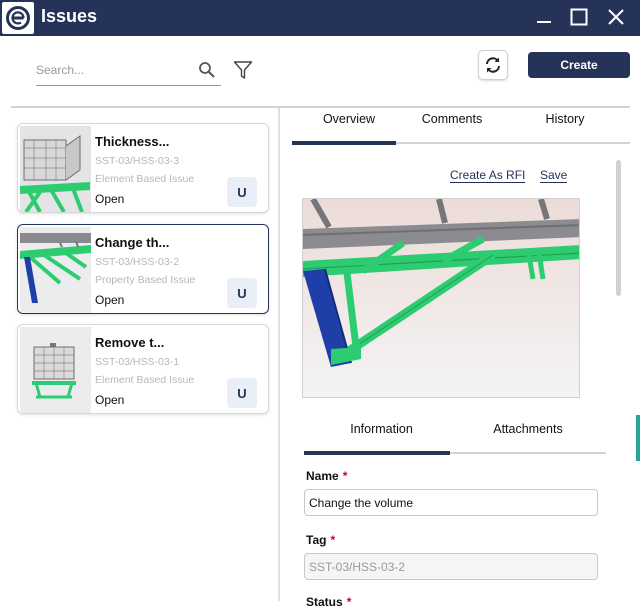  Describe the element at coordinates (279, 354) in the screenshot. I see `panel-divider` at that location.